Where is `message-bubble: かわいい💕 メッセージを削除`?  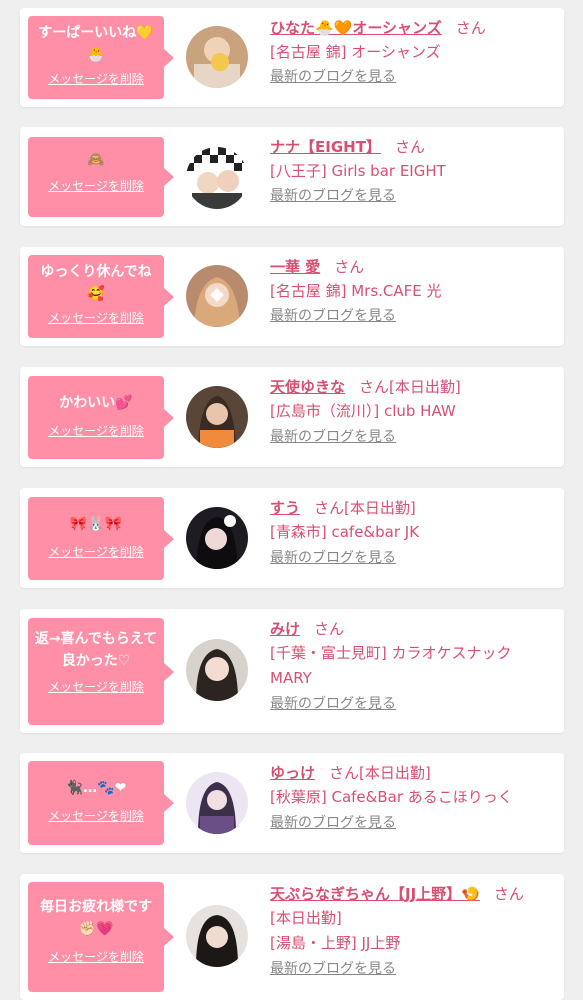
message-bubble: かわいい💕 メッセージを削除 is located at coordinates (101, 417).